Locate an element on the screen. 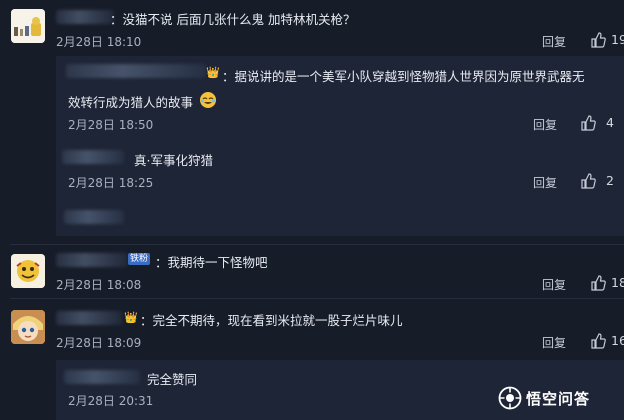  fan-badge: 铁粉 is located at coordinates (139, 259).